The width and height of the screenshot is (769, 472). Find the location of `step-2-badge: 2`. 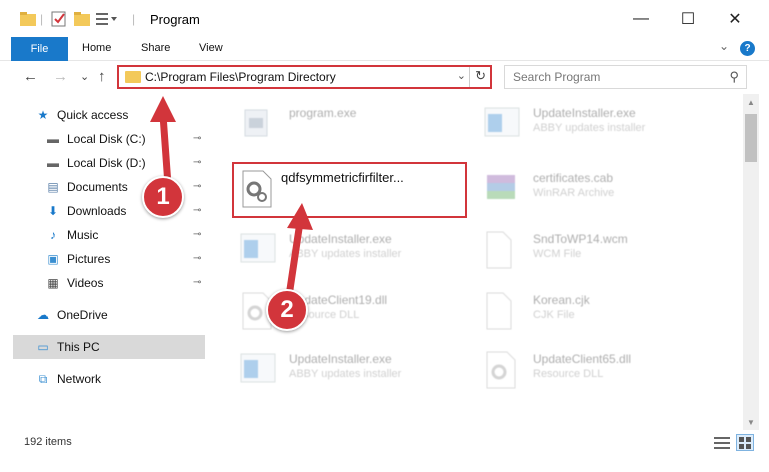

step-2-badge: 2 is located at coordinates (287, 310).